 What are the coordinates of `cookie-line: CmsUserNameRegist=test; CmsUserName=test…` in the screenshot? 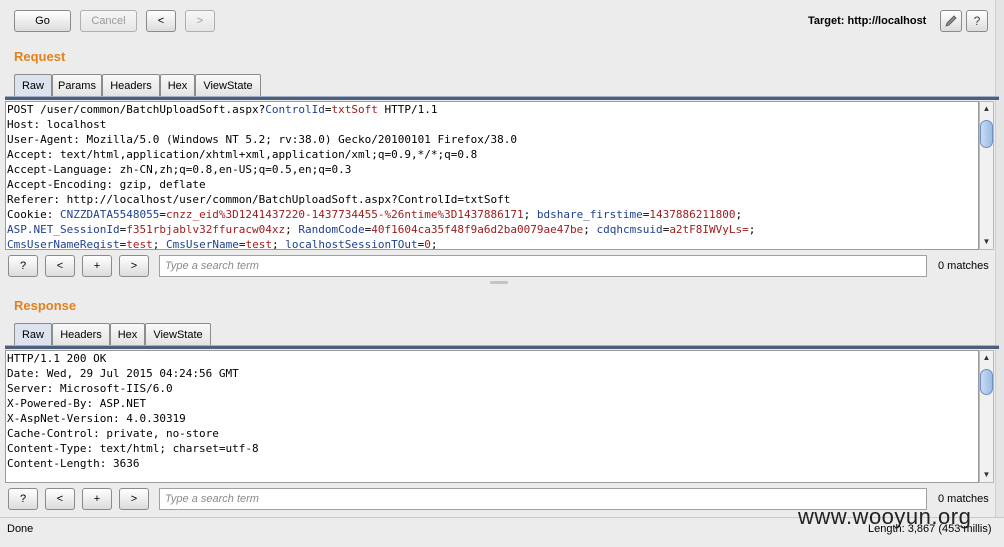 It's located at (222, 244).